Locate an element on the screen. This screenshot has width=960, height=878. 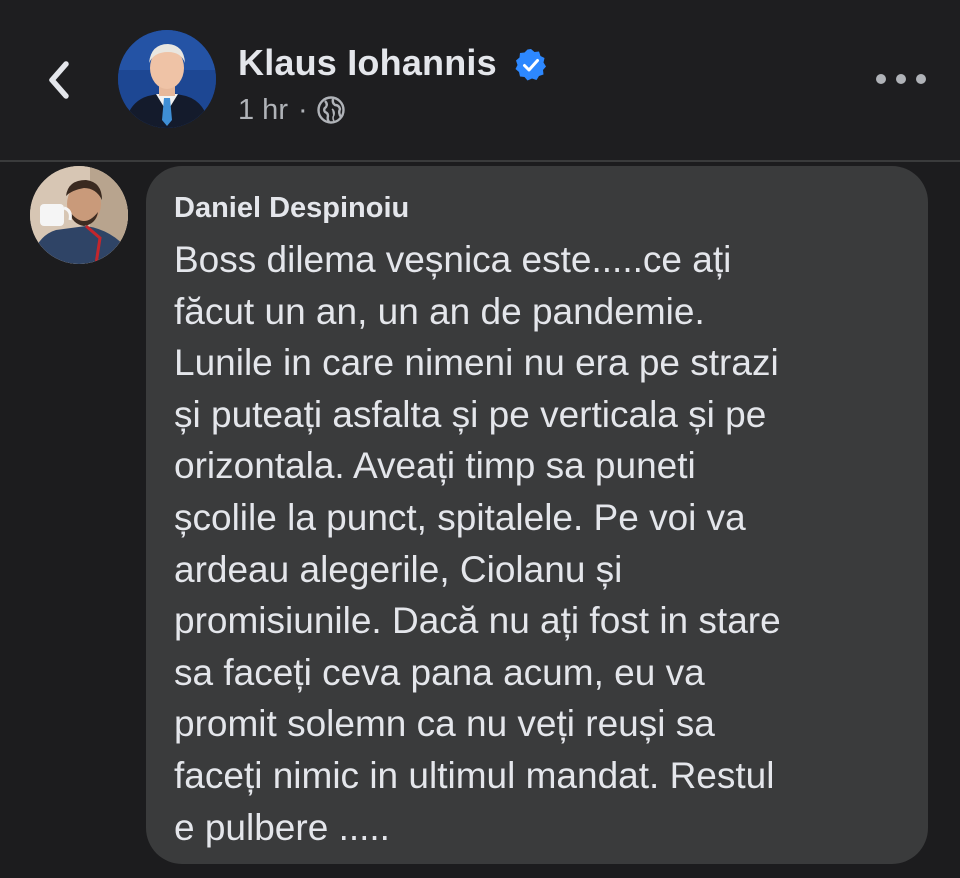
more-options-button is located at coordinates (901, 79).